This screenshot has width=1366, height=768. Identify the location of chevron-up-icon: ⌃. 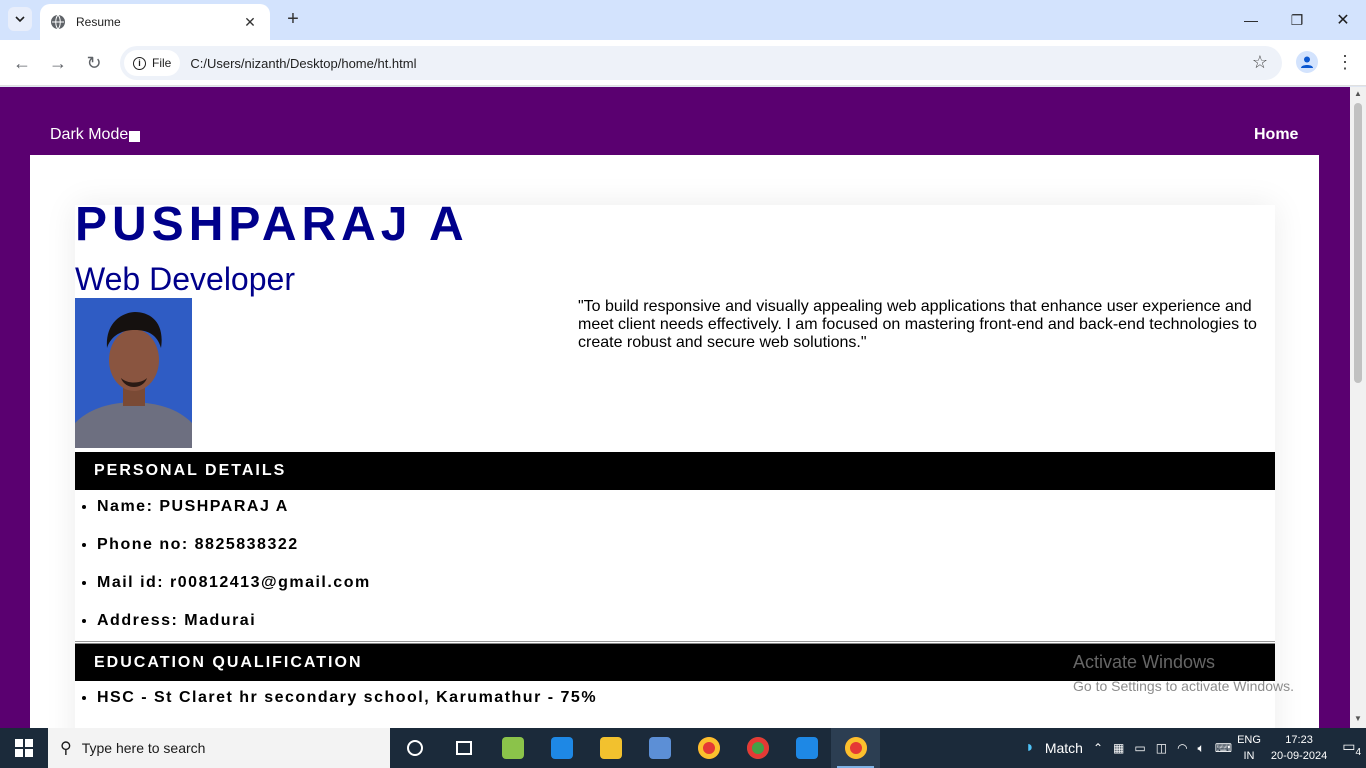
(1098, 748).